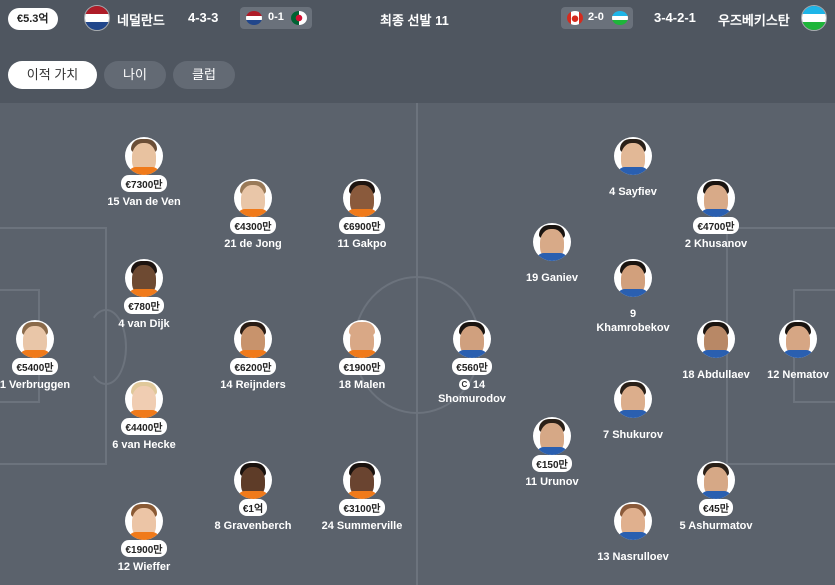 Image resolution: width=835 pixels, height=585 pixels. What do you see at coordinates (299, 18) in the screenshot?
I see `algeria-flag-icon` at bounding box center [299, 18].